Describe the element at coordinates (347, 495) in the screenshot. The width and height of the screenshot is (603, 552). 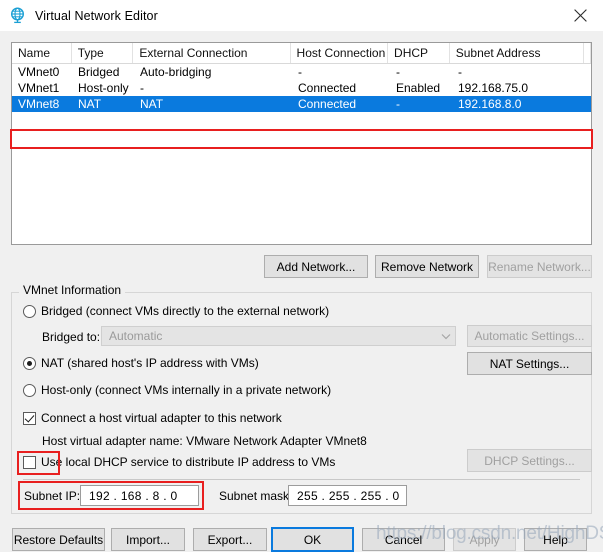
I see `subnet-mask-input: 255 . 255 . 255 . 0` at that location.